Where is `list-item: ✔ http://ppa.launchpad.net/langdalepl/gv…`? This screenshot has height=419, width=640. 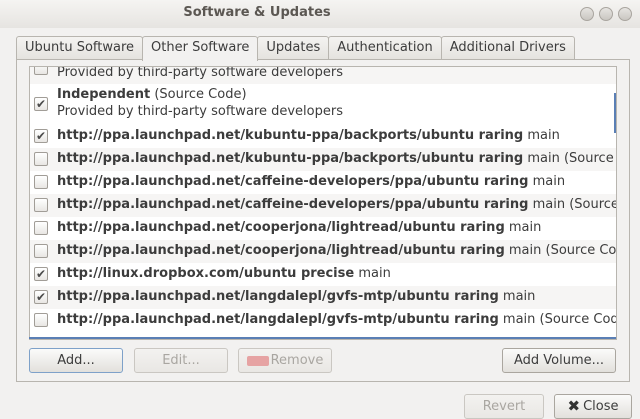
list-item: ✔ http://ppa.launchpad.net/langdalepl/gv… is located at coordinates (323, 297).